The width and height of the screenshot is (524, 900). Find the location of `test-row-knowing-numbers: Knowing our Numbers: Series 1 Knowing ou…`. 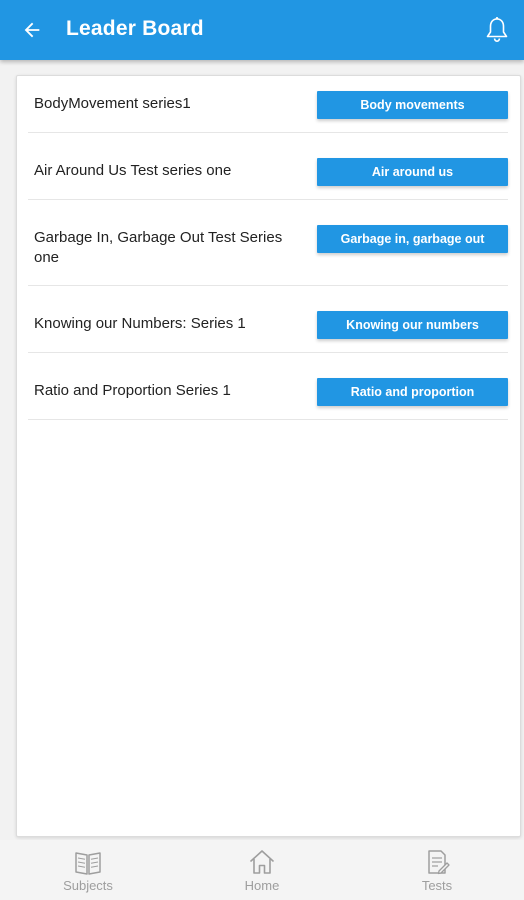

test-row-knowing-numbers: Knowing our Numbers: Series 1 Knowing ou… is located at coordinates (268, 319).